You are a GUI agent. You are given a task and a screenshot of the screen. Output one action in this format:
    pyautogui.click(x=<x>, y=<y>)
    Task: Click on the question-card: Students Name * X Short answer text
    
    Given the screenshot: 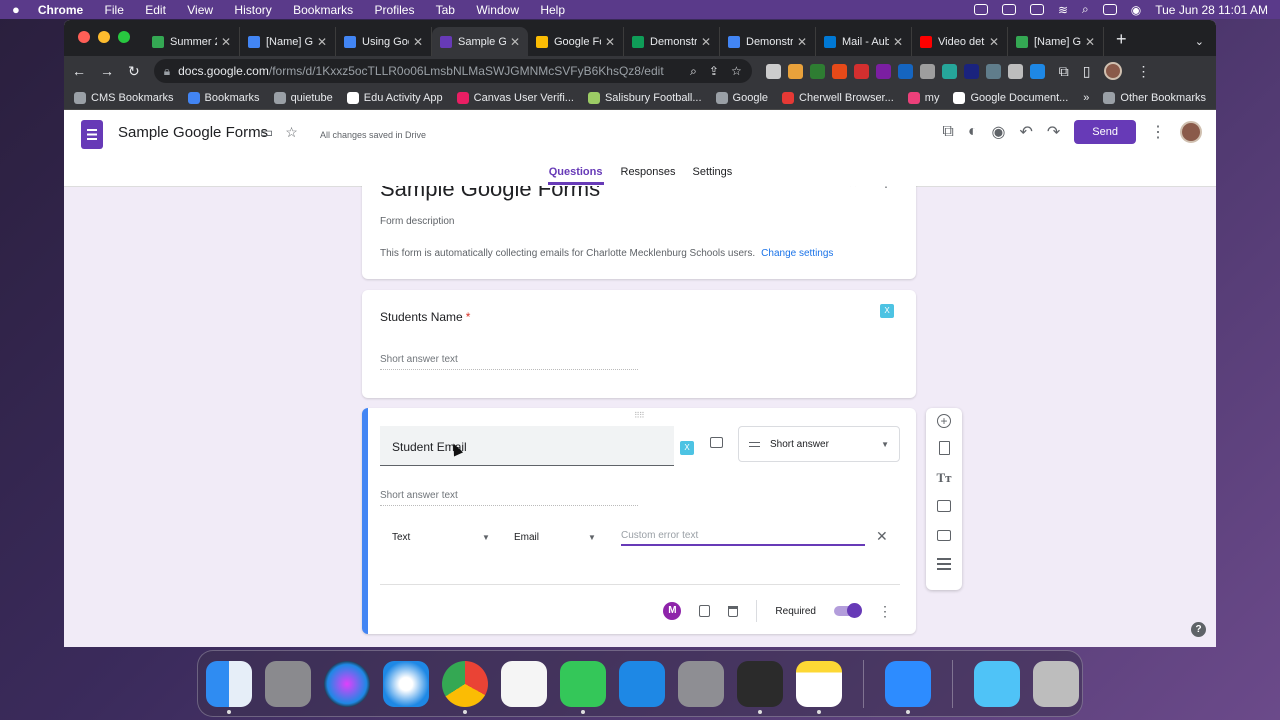 What is the action you would take?
    pyautogui.click(x=639, y=344)
    